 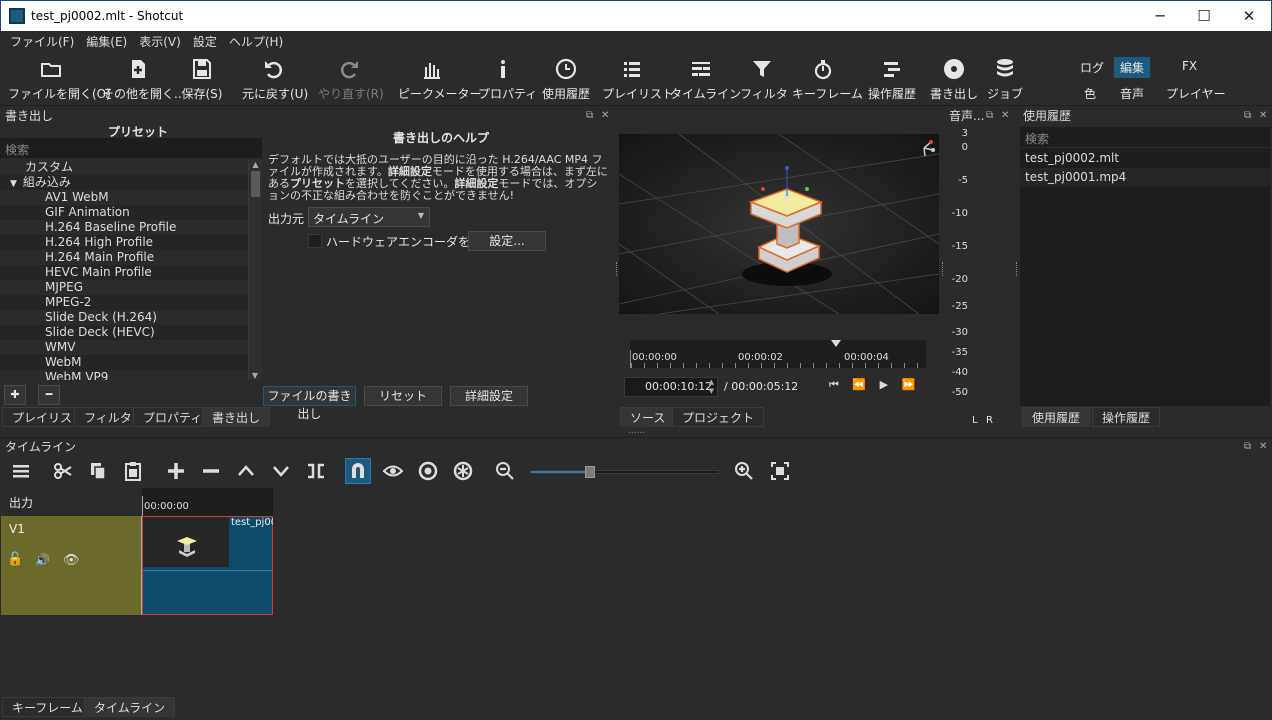 What do you see at coordinates (648, 417) in the screenshot?
I see `tab-source: ソース` at bounding box center [648, 417].